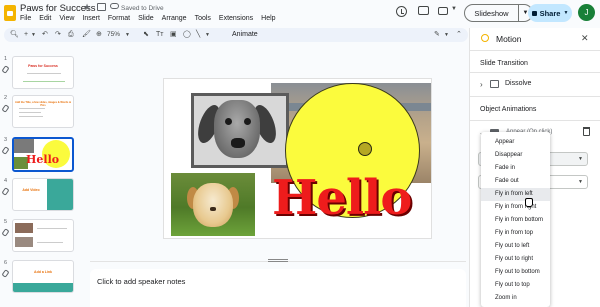  Describe the element at coordinates (515, 194) in the screenshot. I see `dropdown-option-fly-in-from-left: Fly in from left` at that location.